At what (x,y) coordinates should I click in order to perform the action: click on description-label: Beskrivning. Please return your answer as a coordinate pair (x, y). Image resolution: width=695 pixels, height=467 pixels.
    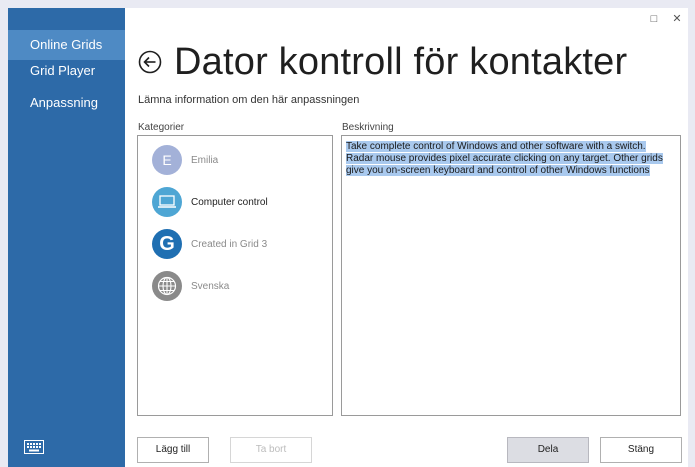
    Looking at the image, I should click on (368, 127).